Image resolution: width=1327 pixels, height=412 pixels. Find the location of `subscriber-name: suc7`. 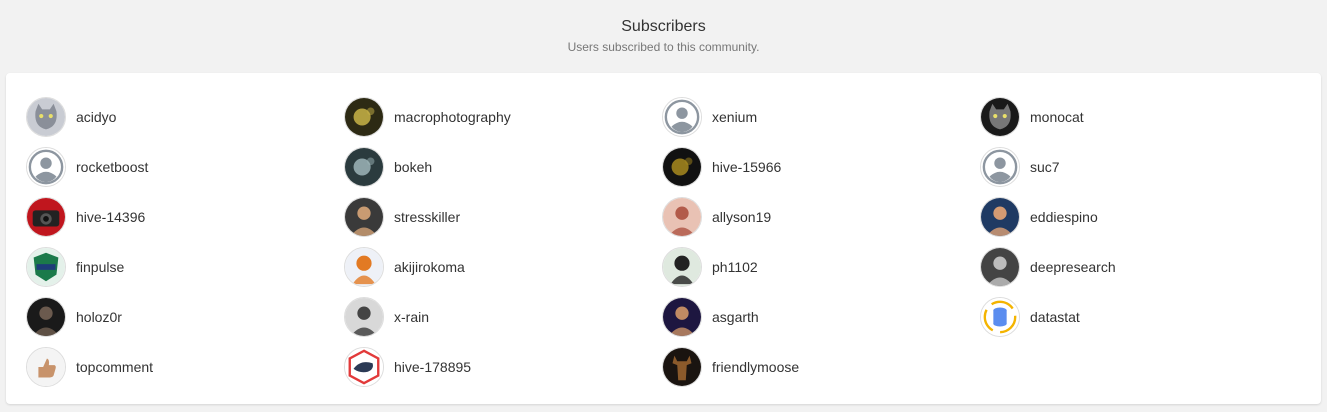

subscriber-name: suc7 is located at coordinates (1045, 167).